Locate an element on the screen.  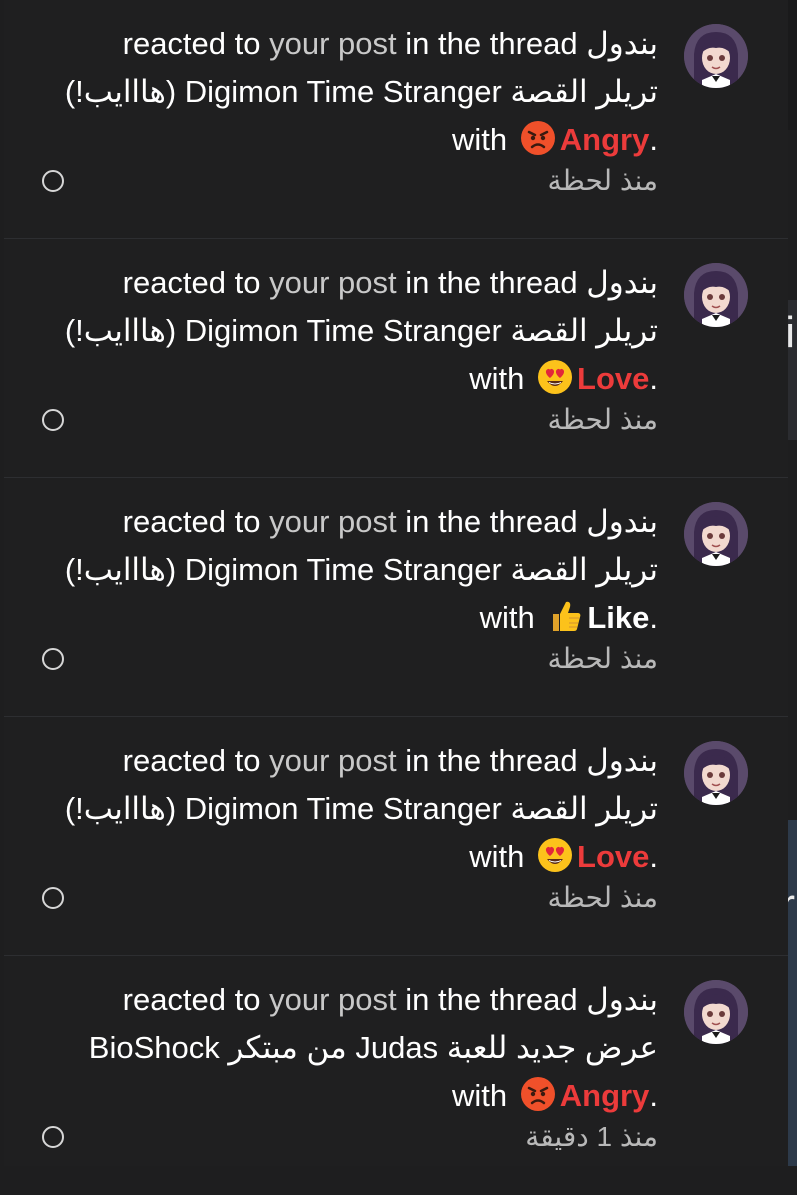
thumbs-up-emoji-icon is located at coordinates (565, 617).